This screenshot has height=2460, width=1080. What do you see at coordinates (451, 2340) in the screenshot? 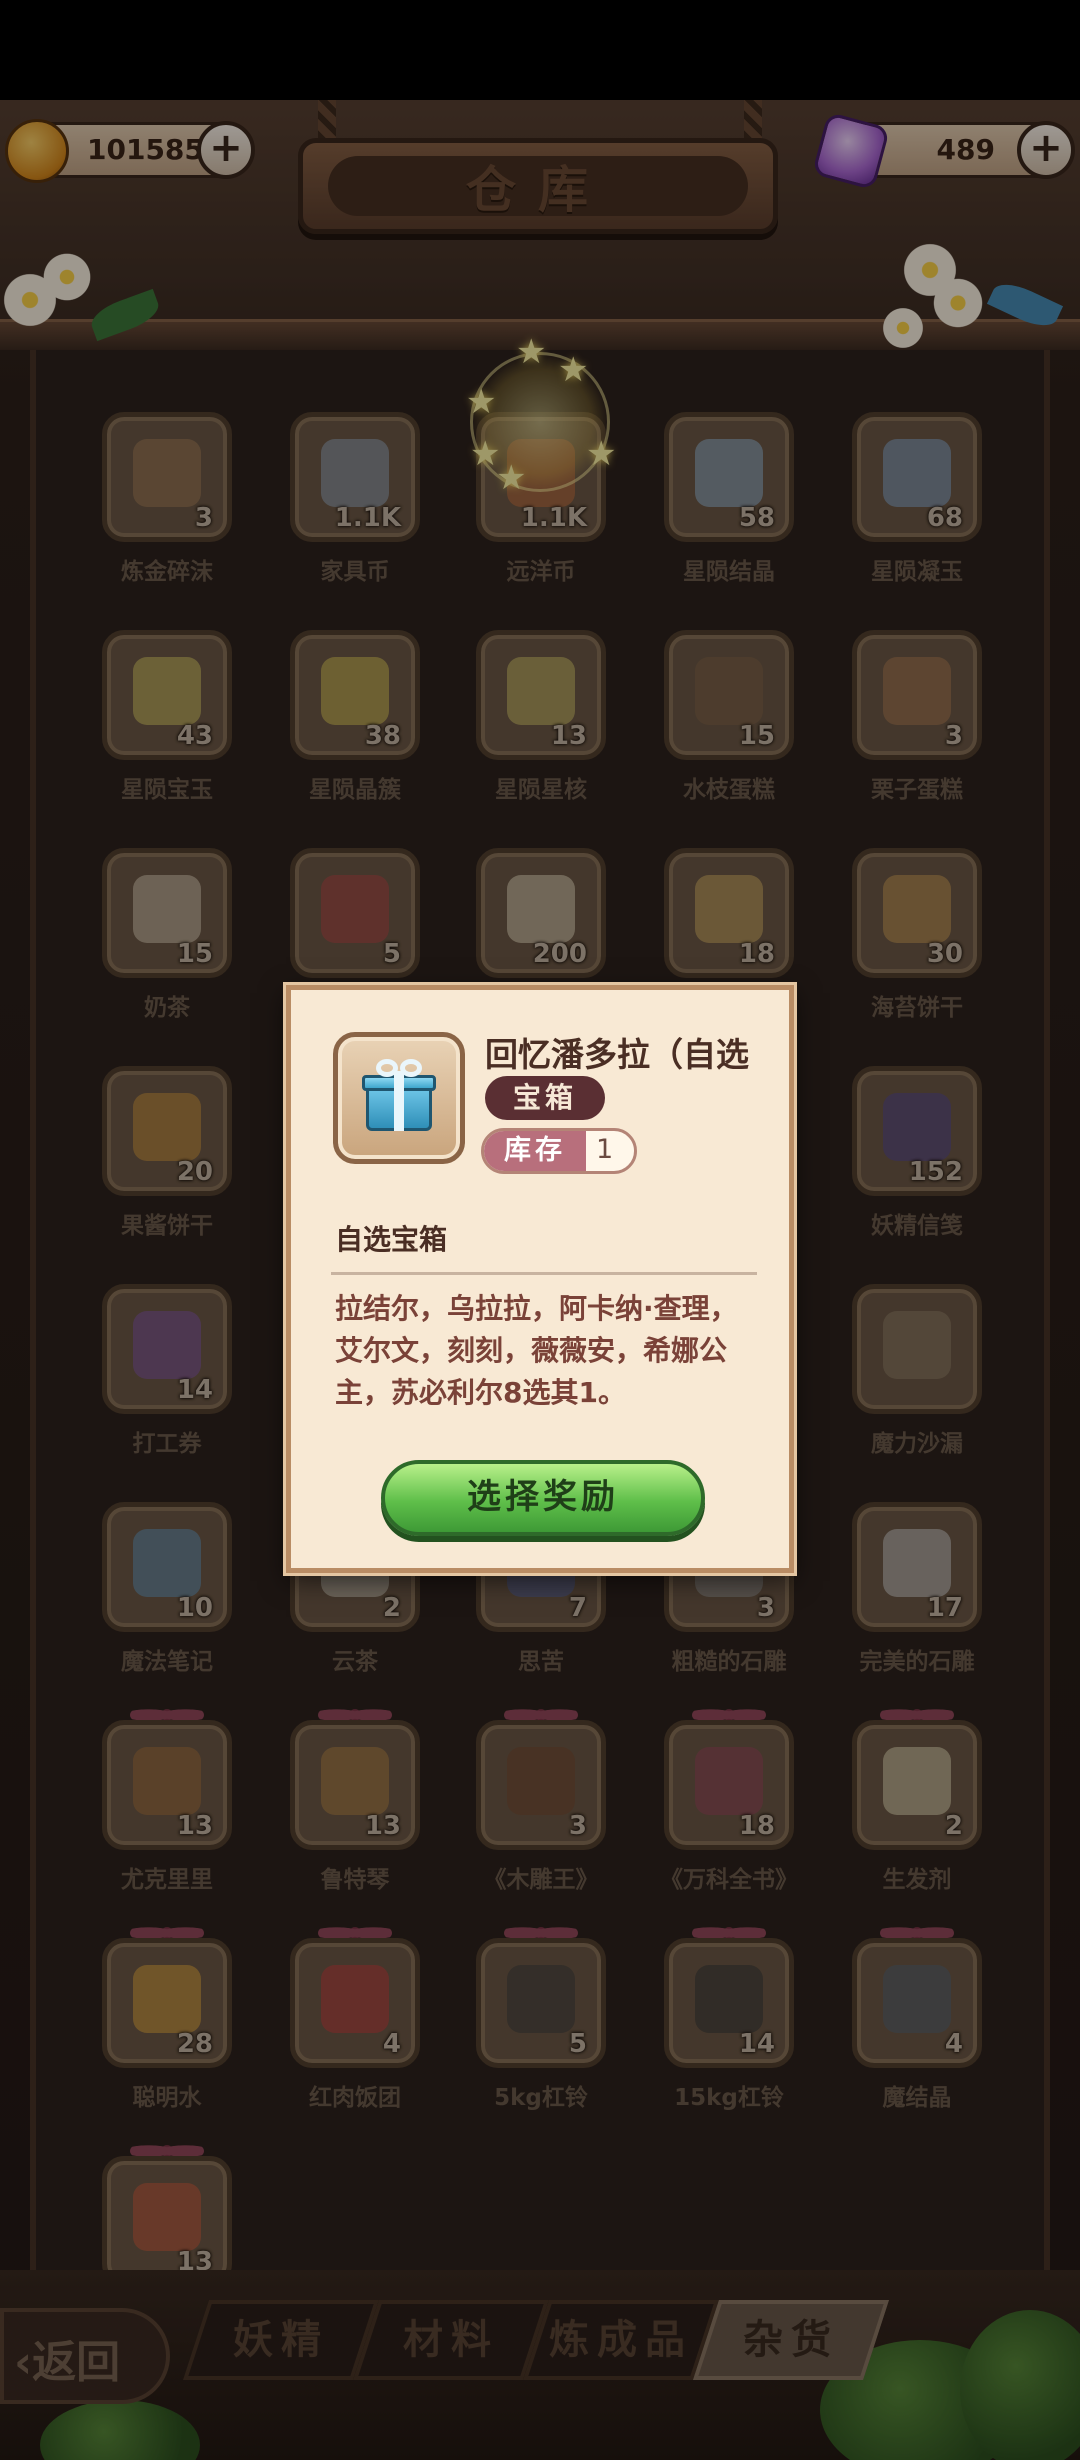
I see `tab-materials: 材料` at bounding box center [451, 2340].